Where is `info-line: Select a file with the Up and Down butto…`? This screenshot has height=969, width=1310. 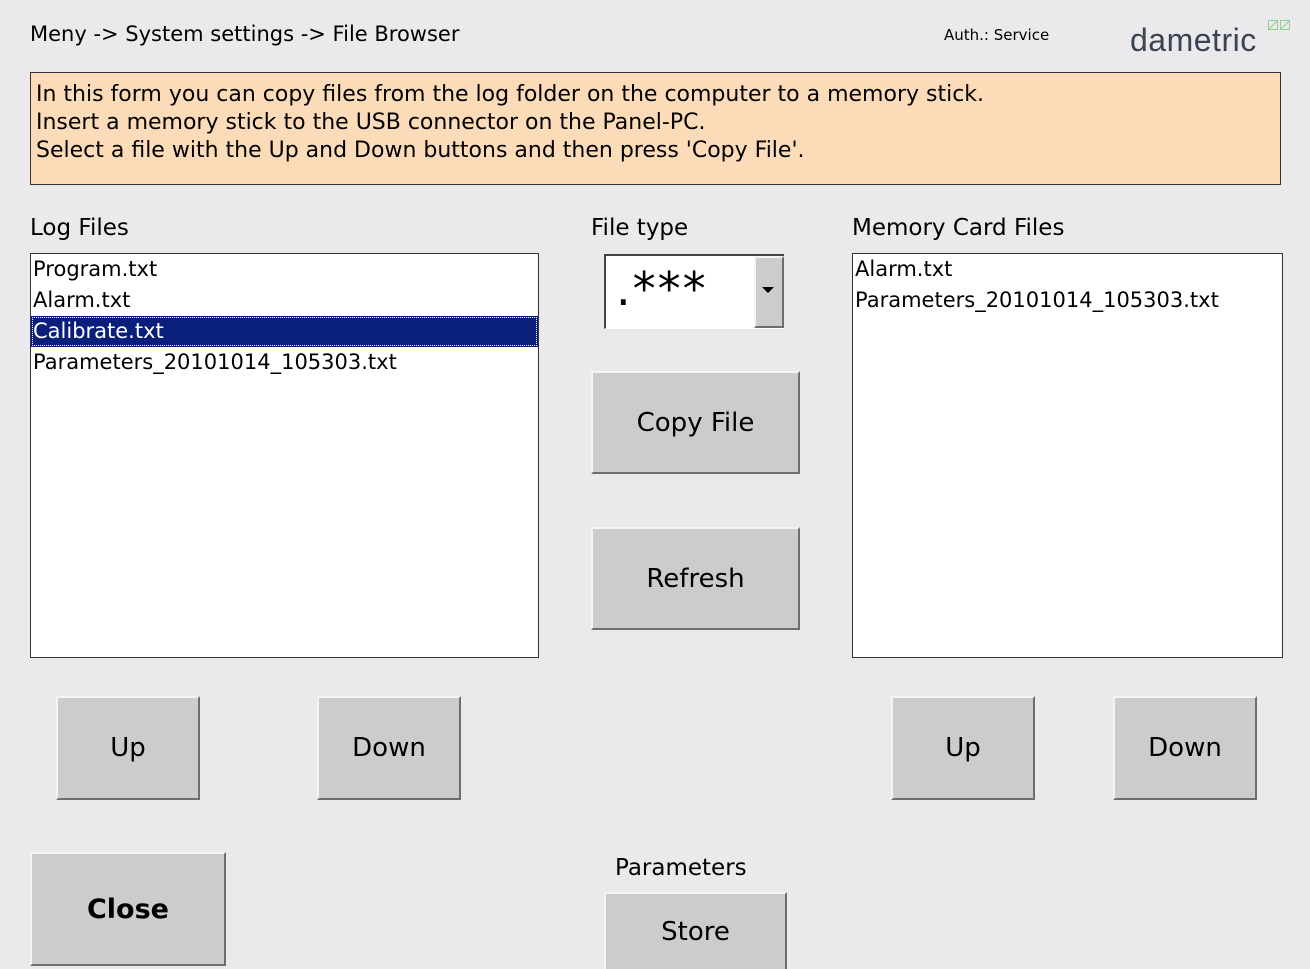 info-line: Select a file with the Up and Down butto… is located at coordinates (420, 150).